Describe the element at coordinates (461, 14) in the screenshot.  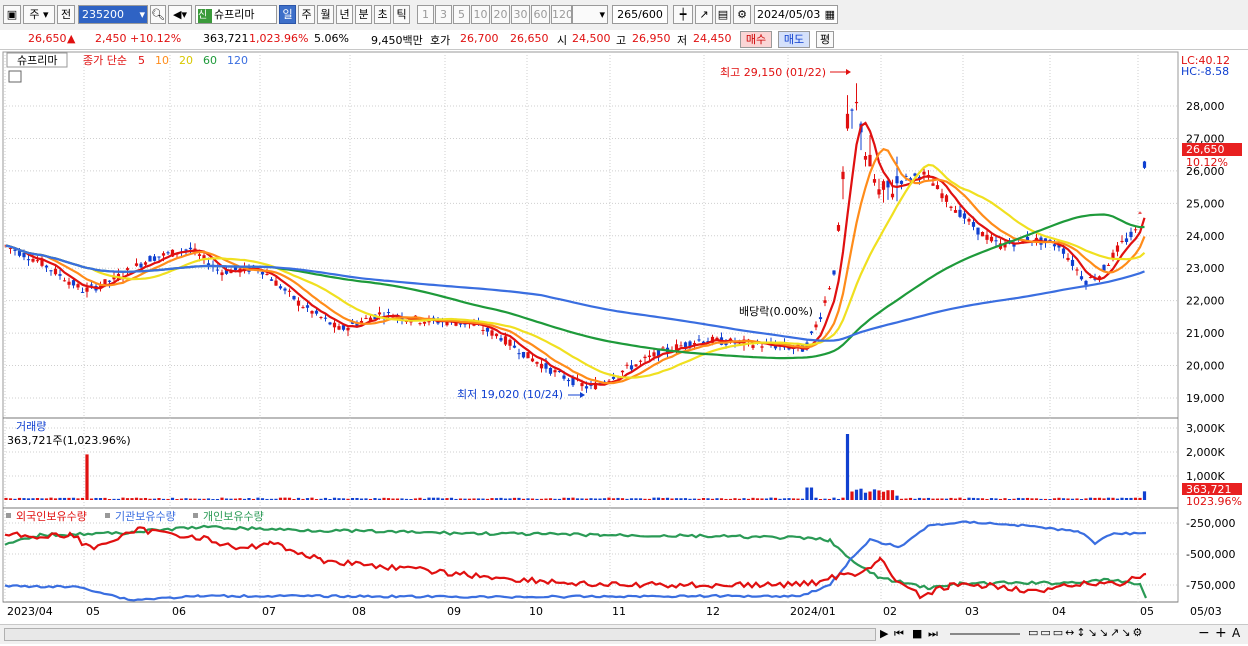
I see `interval-button-5: 5` at that location.